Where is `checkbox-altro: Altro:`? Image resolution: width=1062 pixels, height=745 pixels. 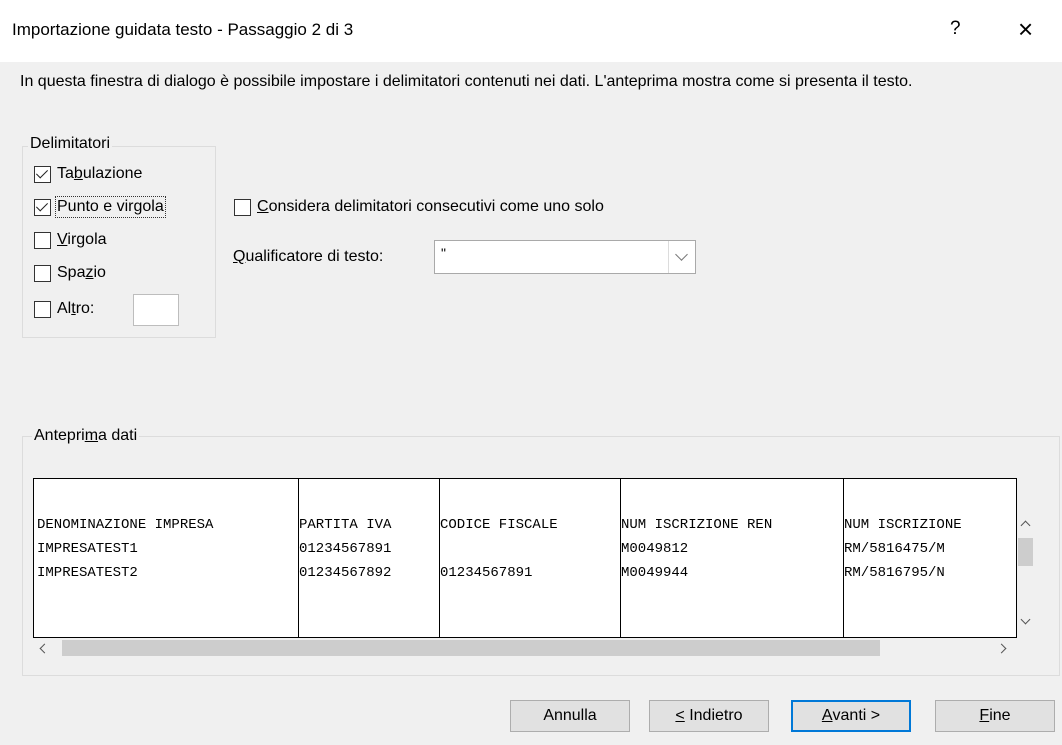 checkbox-altro: Altro: is located at coordinates (64, 309).